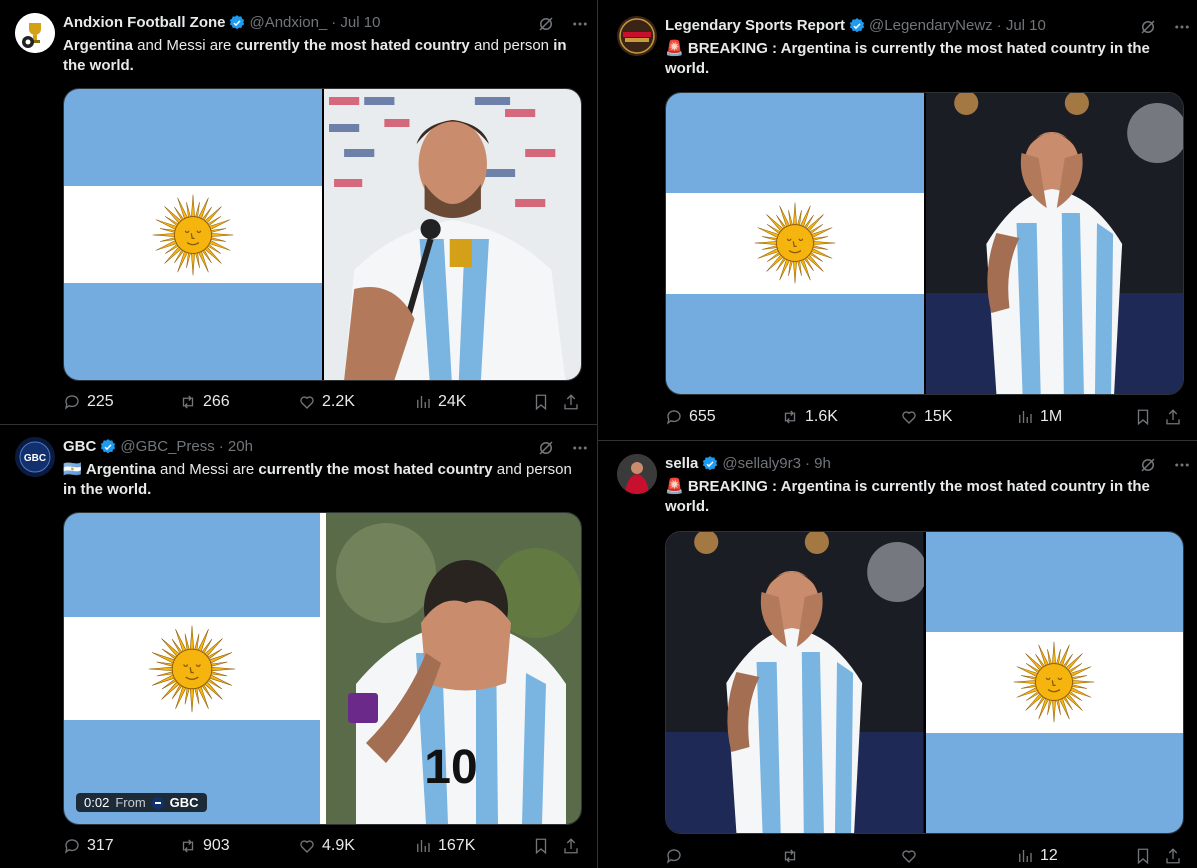  Describe the element at coordinates (761, 464) in the screenshot. I see `handle: @sellaly9r3` at that location.